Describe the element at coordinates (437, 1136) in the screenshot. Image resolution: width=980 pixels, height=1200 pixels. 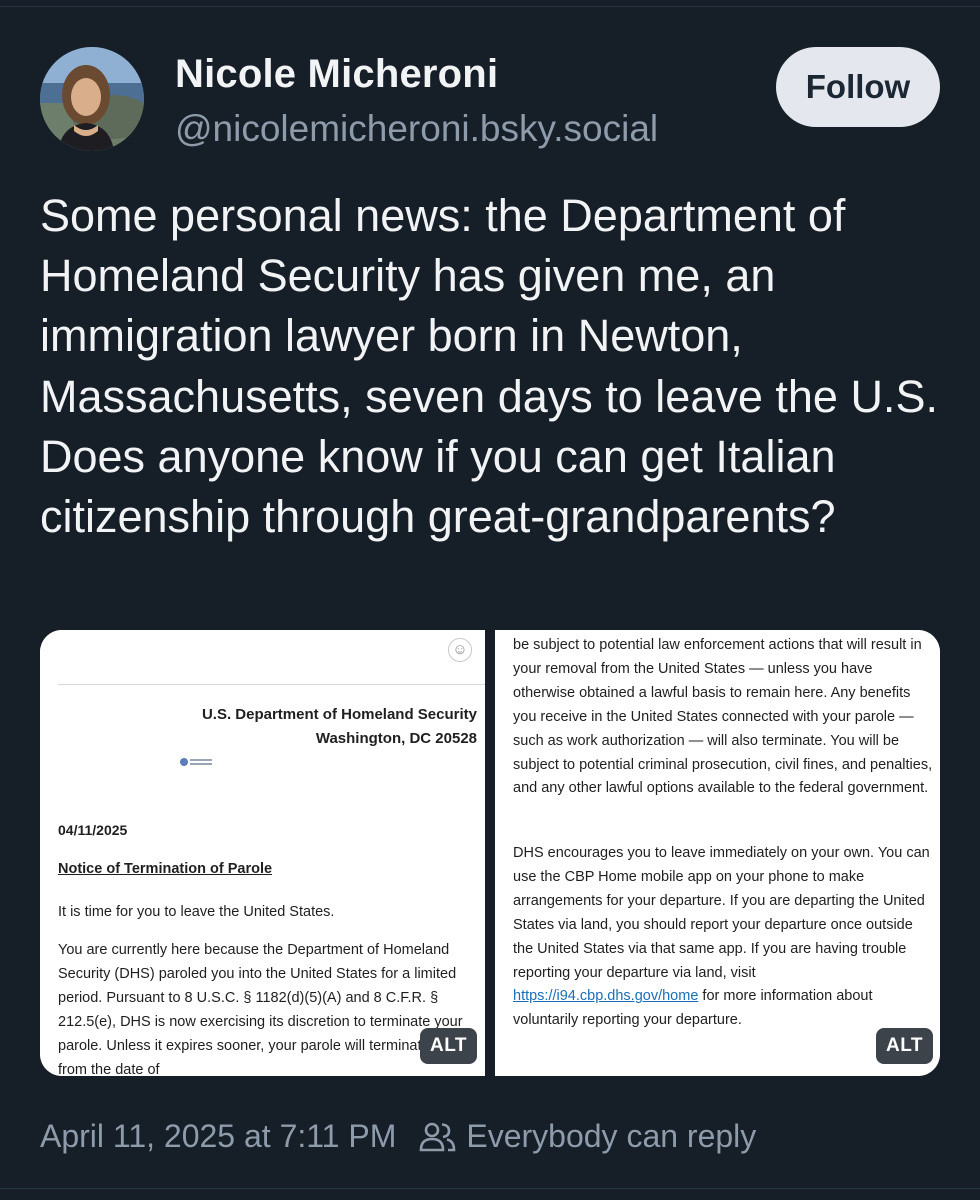
I see `people-icon` at that location.